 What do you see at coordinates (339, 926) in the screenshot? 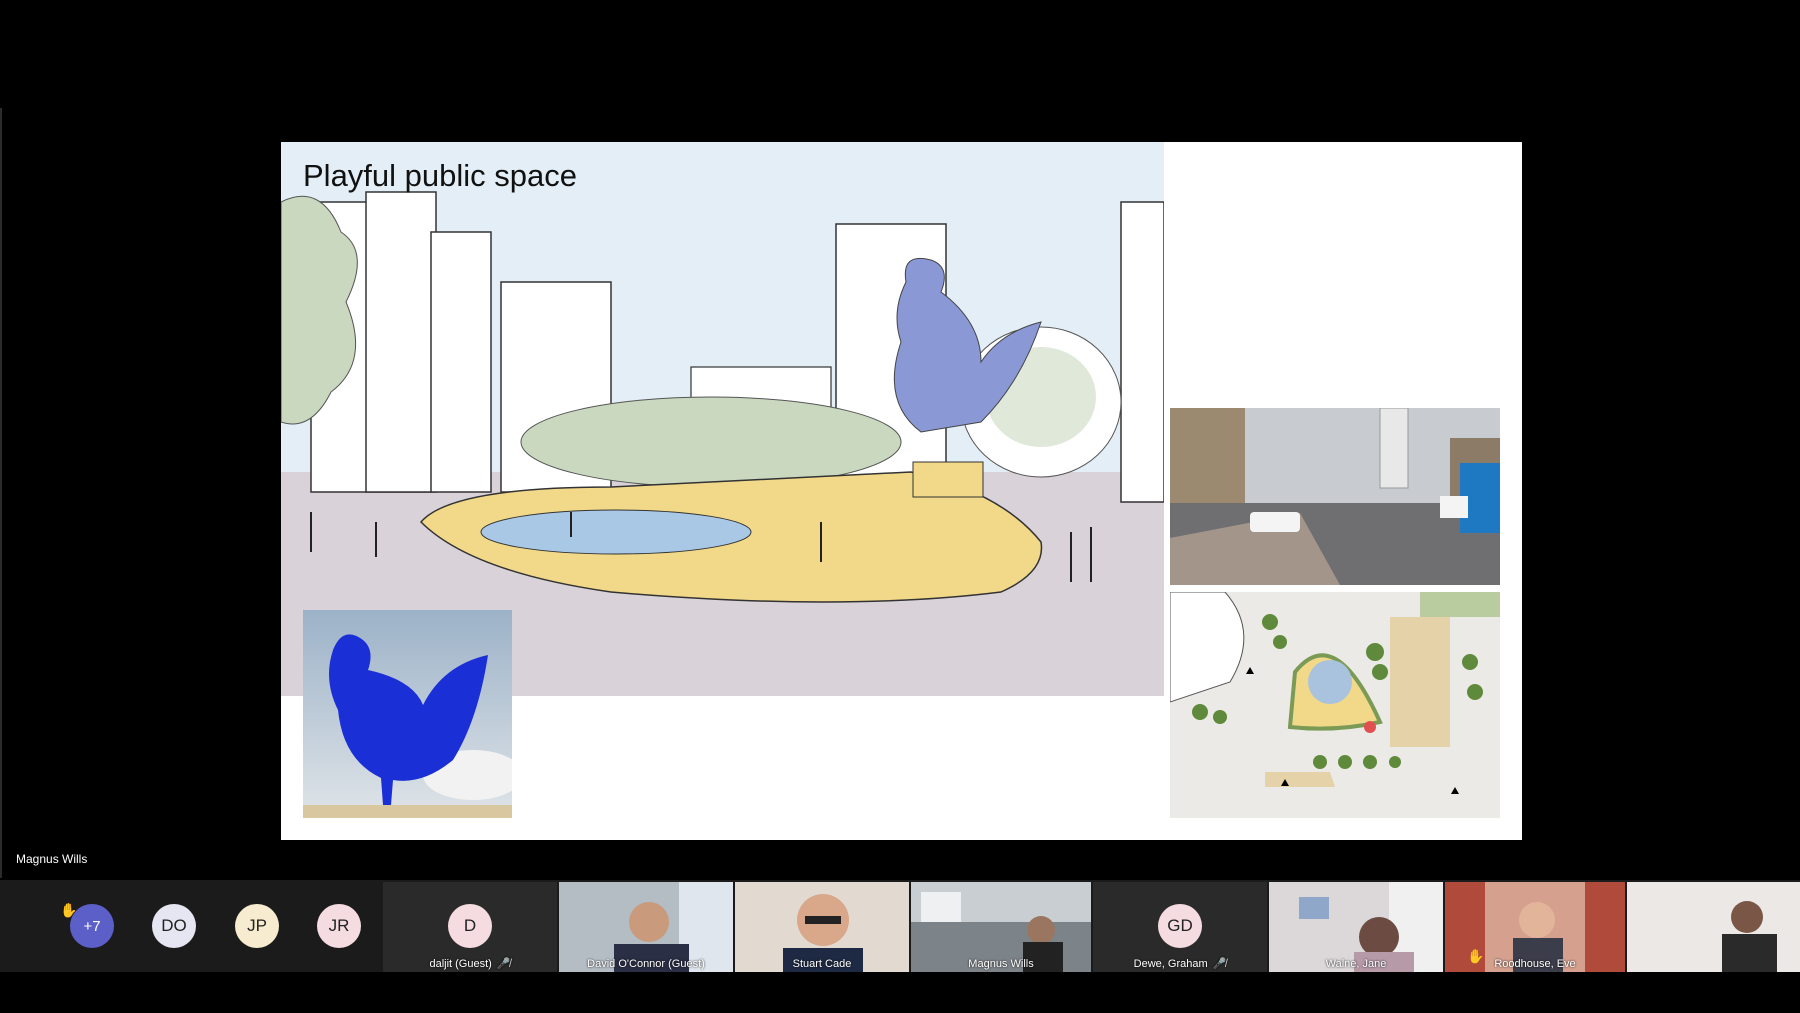
I see `participant-avatar-jr: JR` at bounding box center [339, 926].